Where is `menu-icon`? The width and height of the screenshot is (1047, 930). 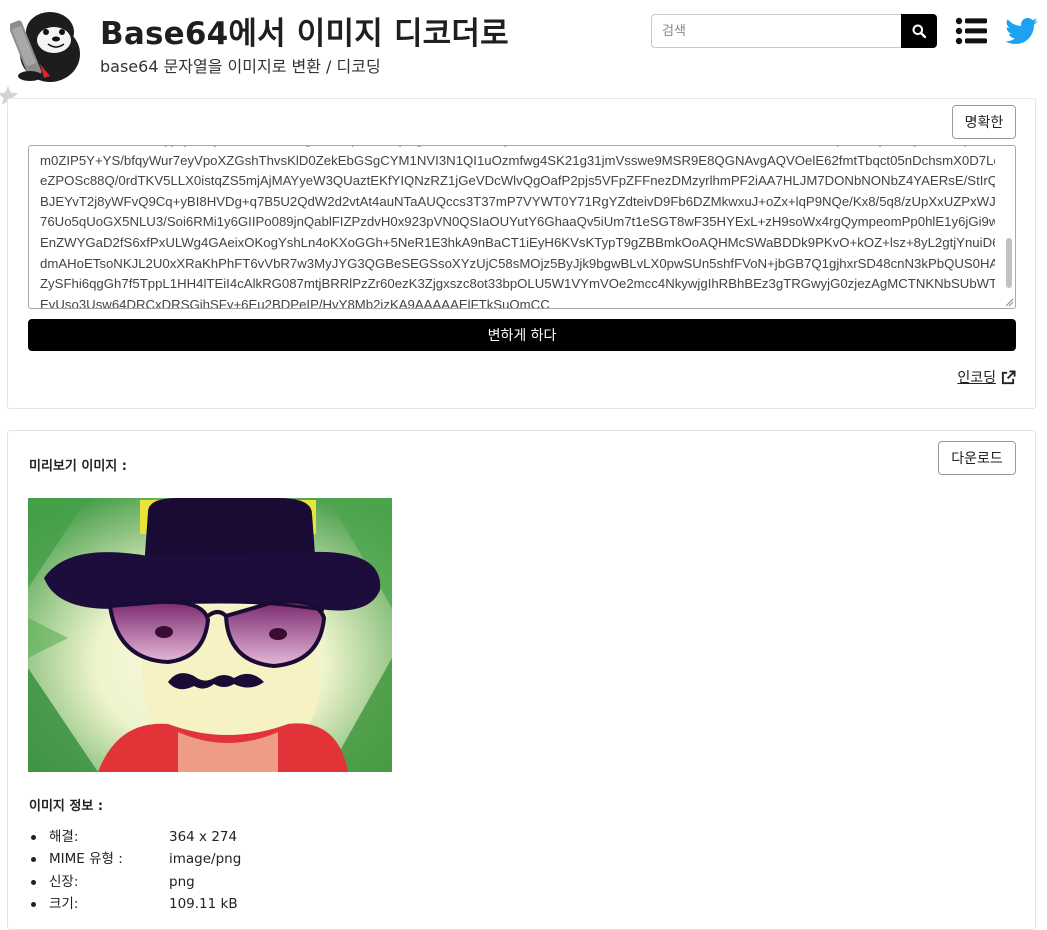 menu-icon is located at coordinates (971, 31).